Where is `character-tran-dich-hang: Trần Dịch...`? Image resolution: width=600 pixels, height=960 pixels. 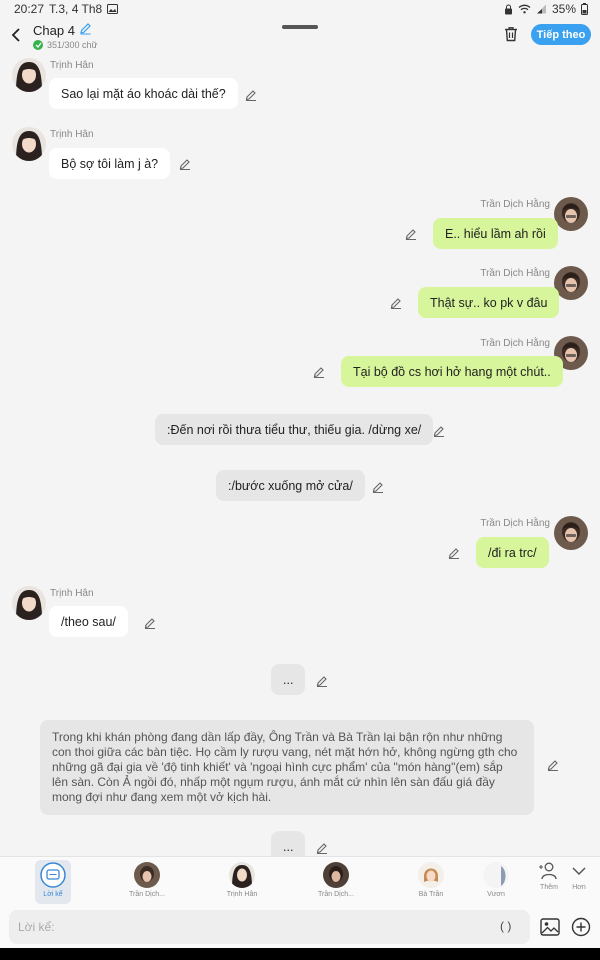 character-tran-dich-hang: Trần Dịch... is located at coordinates (147, 882).